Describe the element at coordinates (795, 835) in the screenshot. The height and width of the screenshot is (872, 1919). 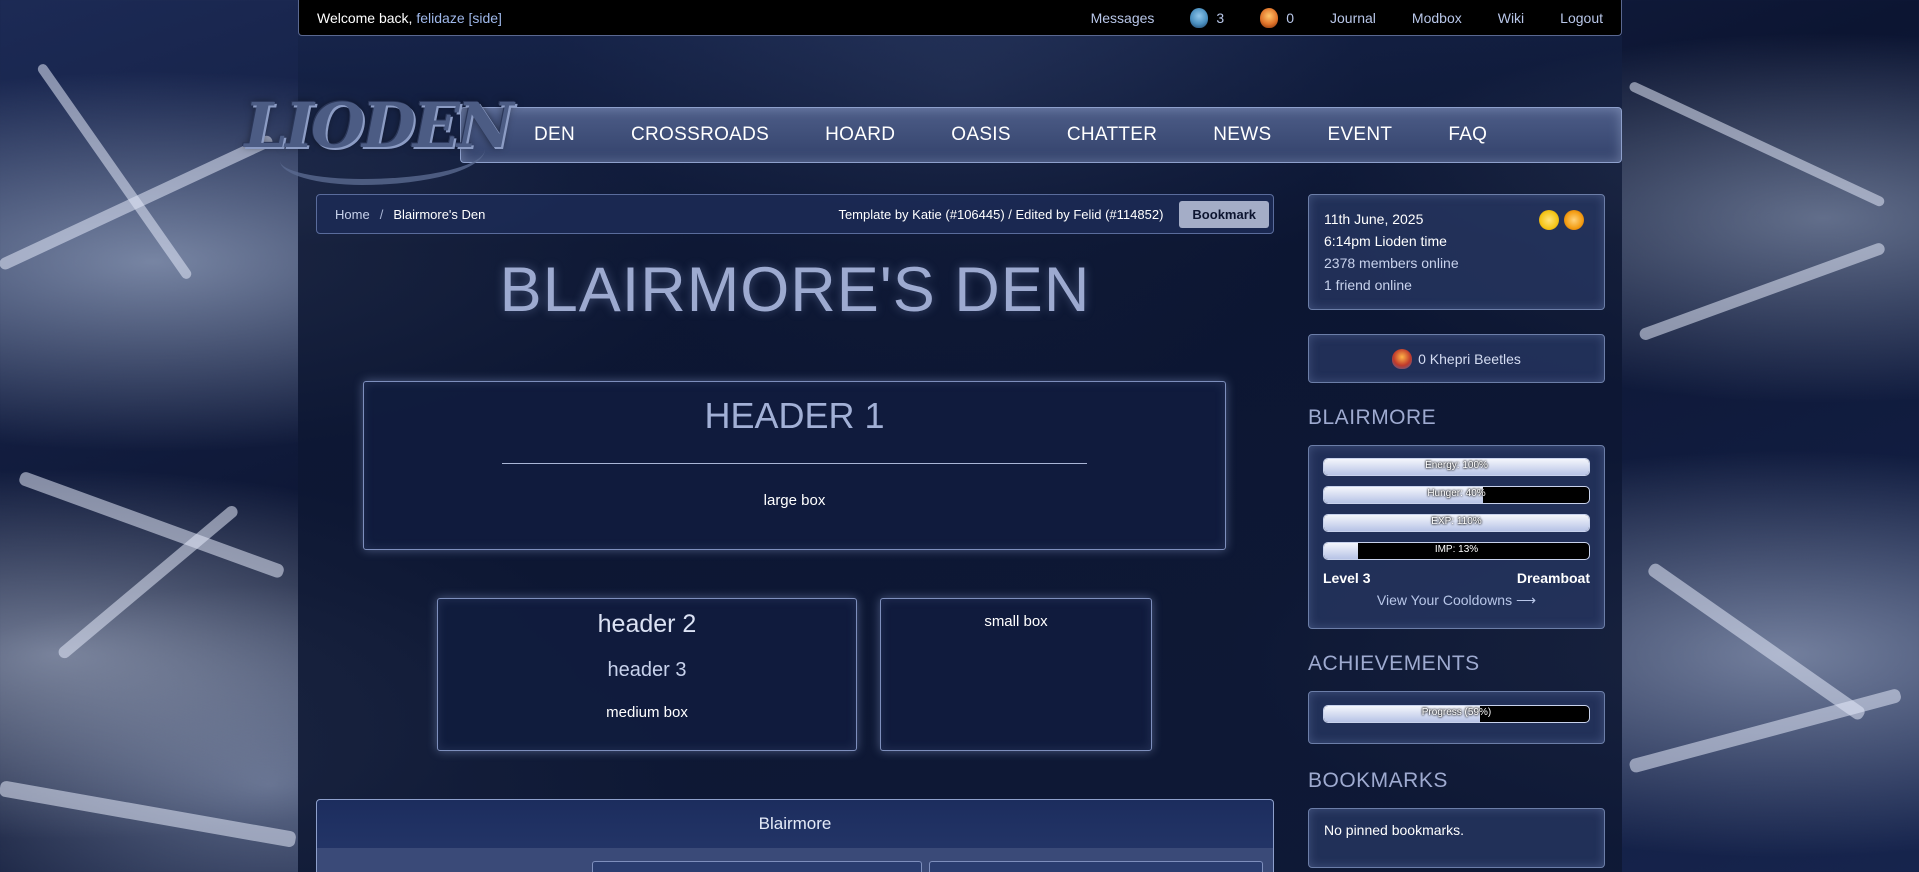
I see `lion-panel: Blairmore` at that location.